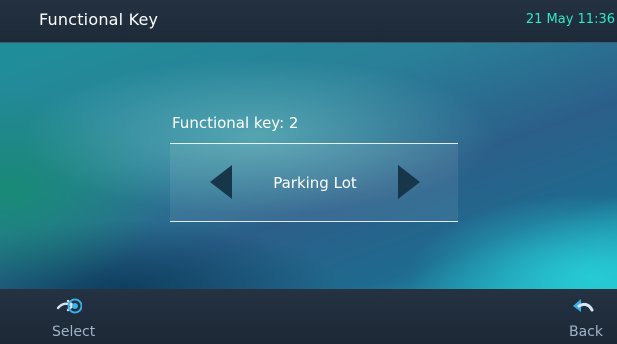  I want to click on forward-arrow-icon, so click(69, 306).